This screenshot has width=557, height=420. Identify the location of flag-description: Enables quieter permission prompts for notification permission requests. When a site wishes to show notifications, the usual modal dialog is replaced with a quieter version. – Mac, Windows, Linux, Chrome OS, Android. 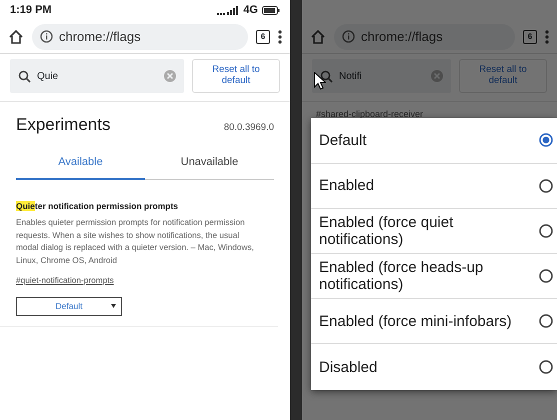
(135, 242).